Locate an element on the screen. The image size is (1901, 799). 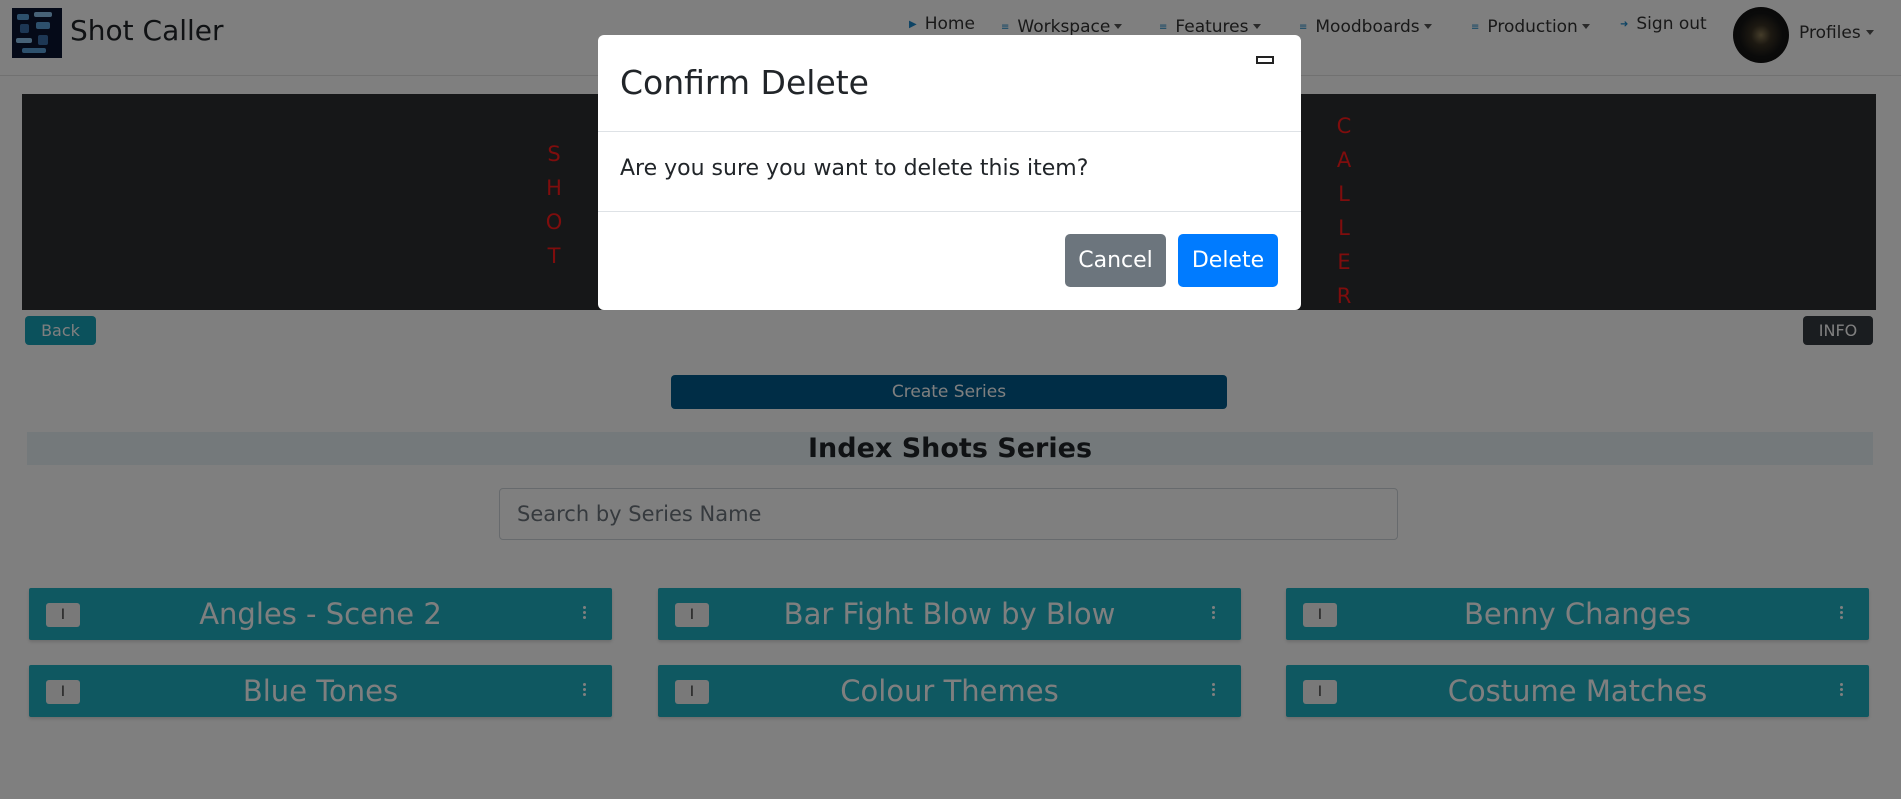
minimize-icon is located at coordinates (1265, 60).